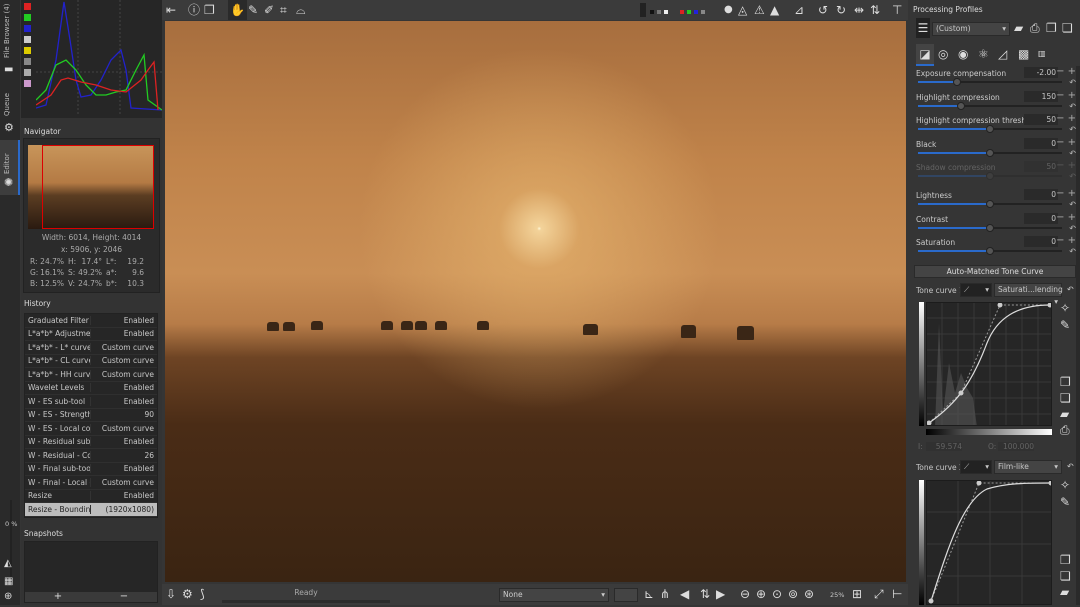  I want to click on history-row: W - ES - Local con... Custom curve, so click(91, 429).